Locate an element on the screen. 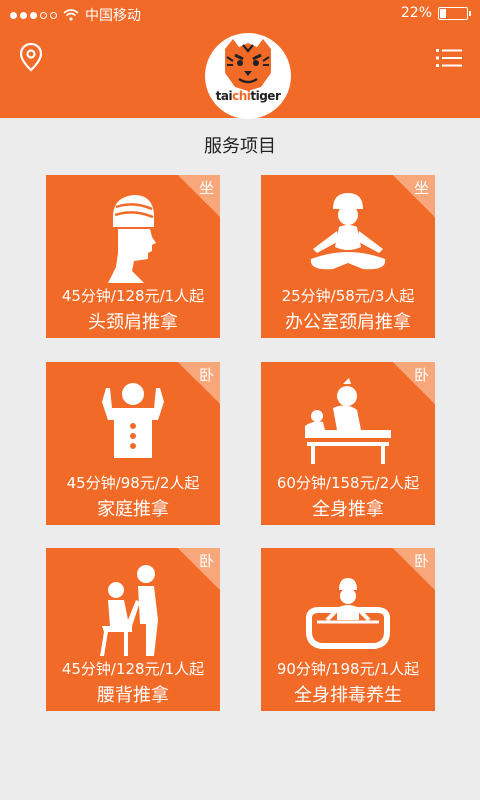 The height and width of the screenshot is (800, 480). location-pin-icon is located at coordinates (31, 57).